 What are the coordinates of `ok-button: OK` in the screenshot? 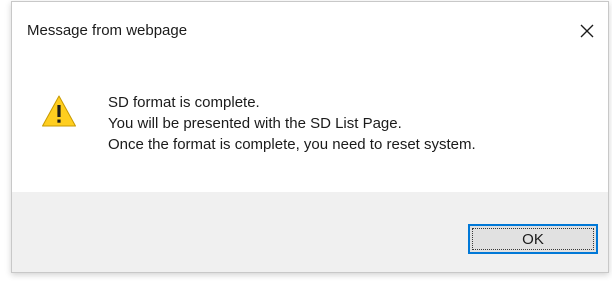 It's located at (533, 239).